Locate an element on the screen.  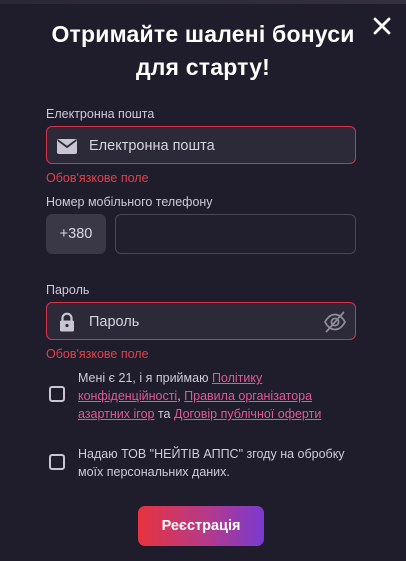
public-offer-link: Договір публічної оферти is located at coordinates (247, 414).